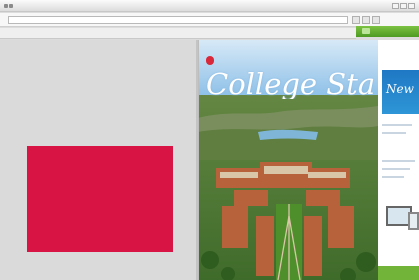  What do you see at coordinates (178, 33) in the screenshot?
I see `menu-bar` at bounding box center [178, 33].